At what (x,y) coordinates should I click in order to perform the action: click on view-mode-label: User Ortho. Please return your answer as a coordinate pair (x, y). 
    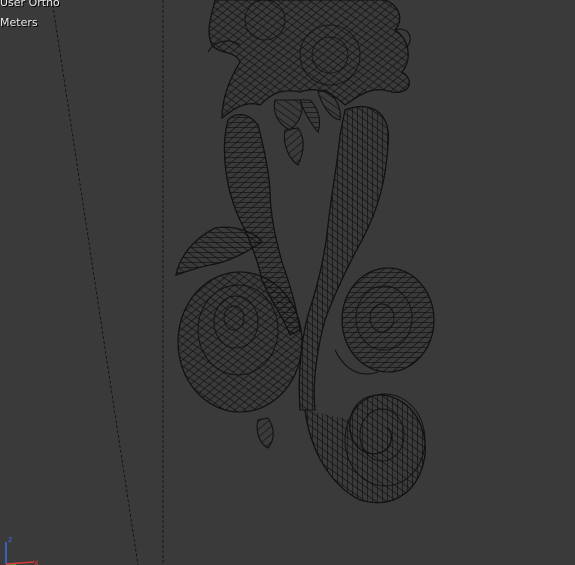
    Looking at the image, I should click on (30, 4).